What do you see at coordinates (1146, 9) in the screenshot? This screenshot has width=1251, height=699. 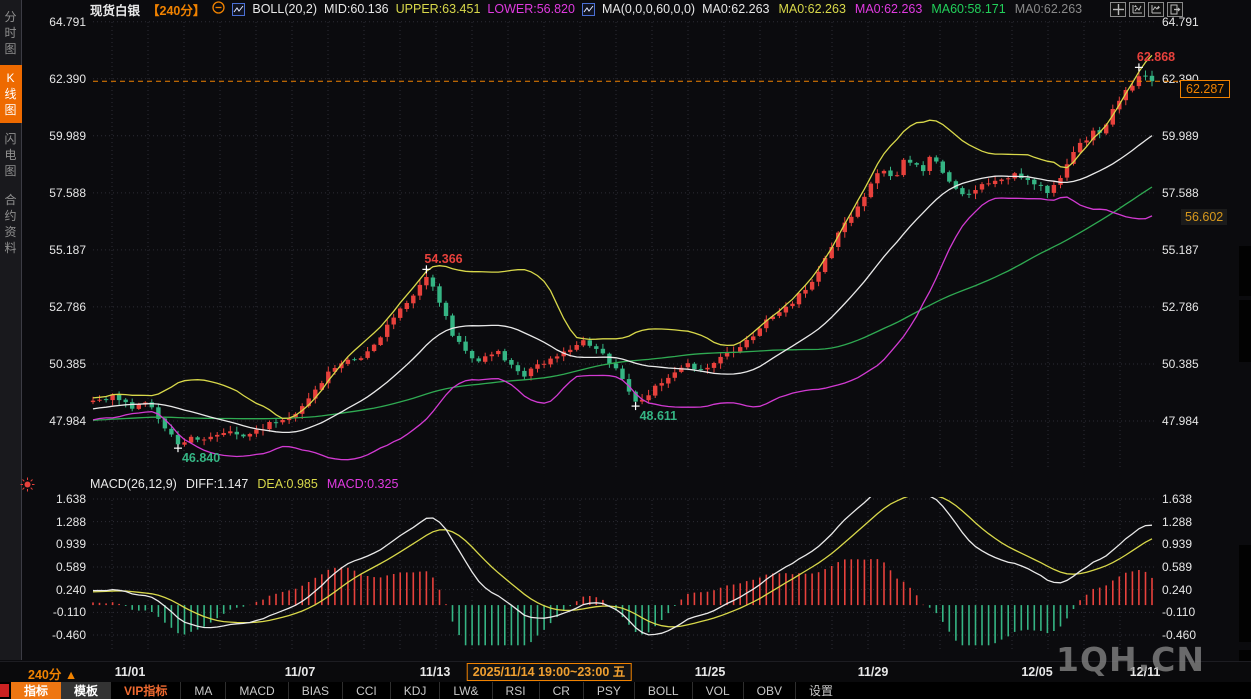 I see `chart-tool-icons` at bounding box center [1146, 9].